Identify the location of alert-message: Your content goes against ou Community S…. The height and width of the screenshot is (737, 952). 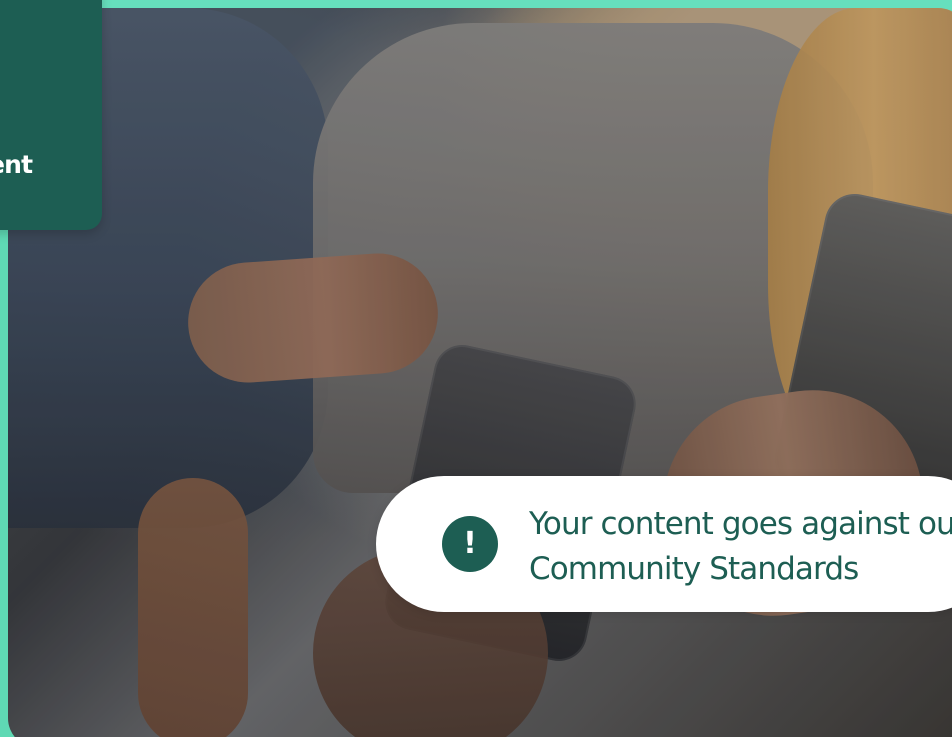
(740, 547).